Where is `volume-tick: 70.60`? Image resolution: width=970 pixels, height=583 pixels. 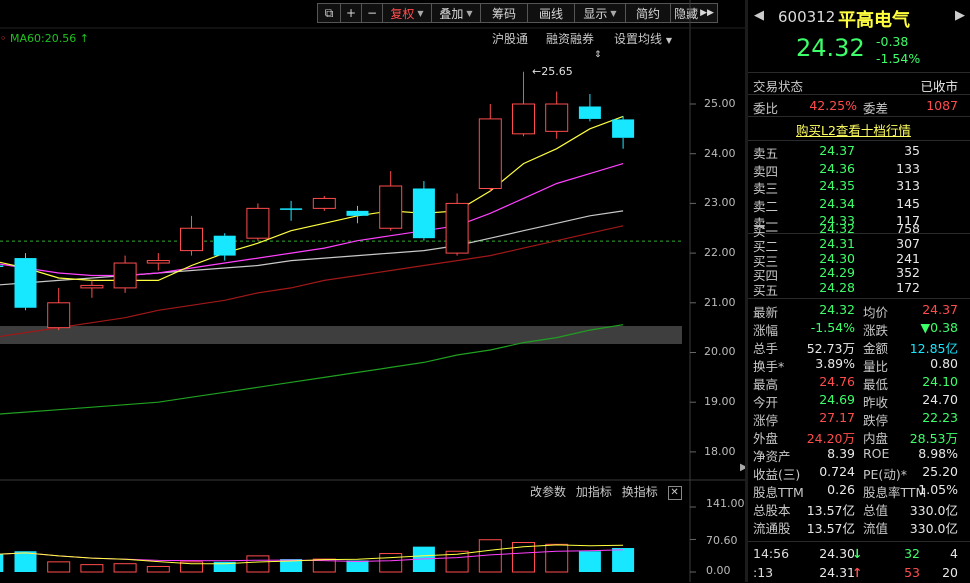 volume-tick: 70.60 is located at coordinates (722, 540).